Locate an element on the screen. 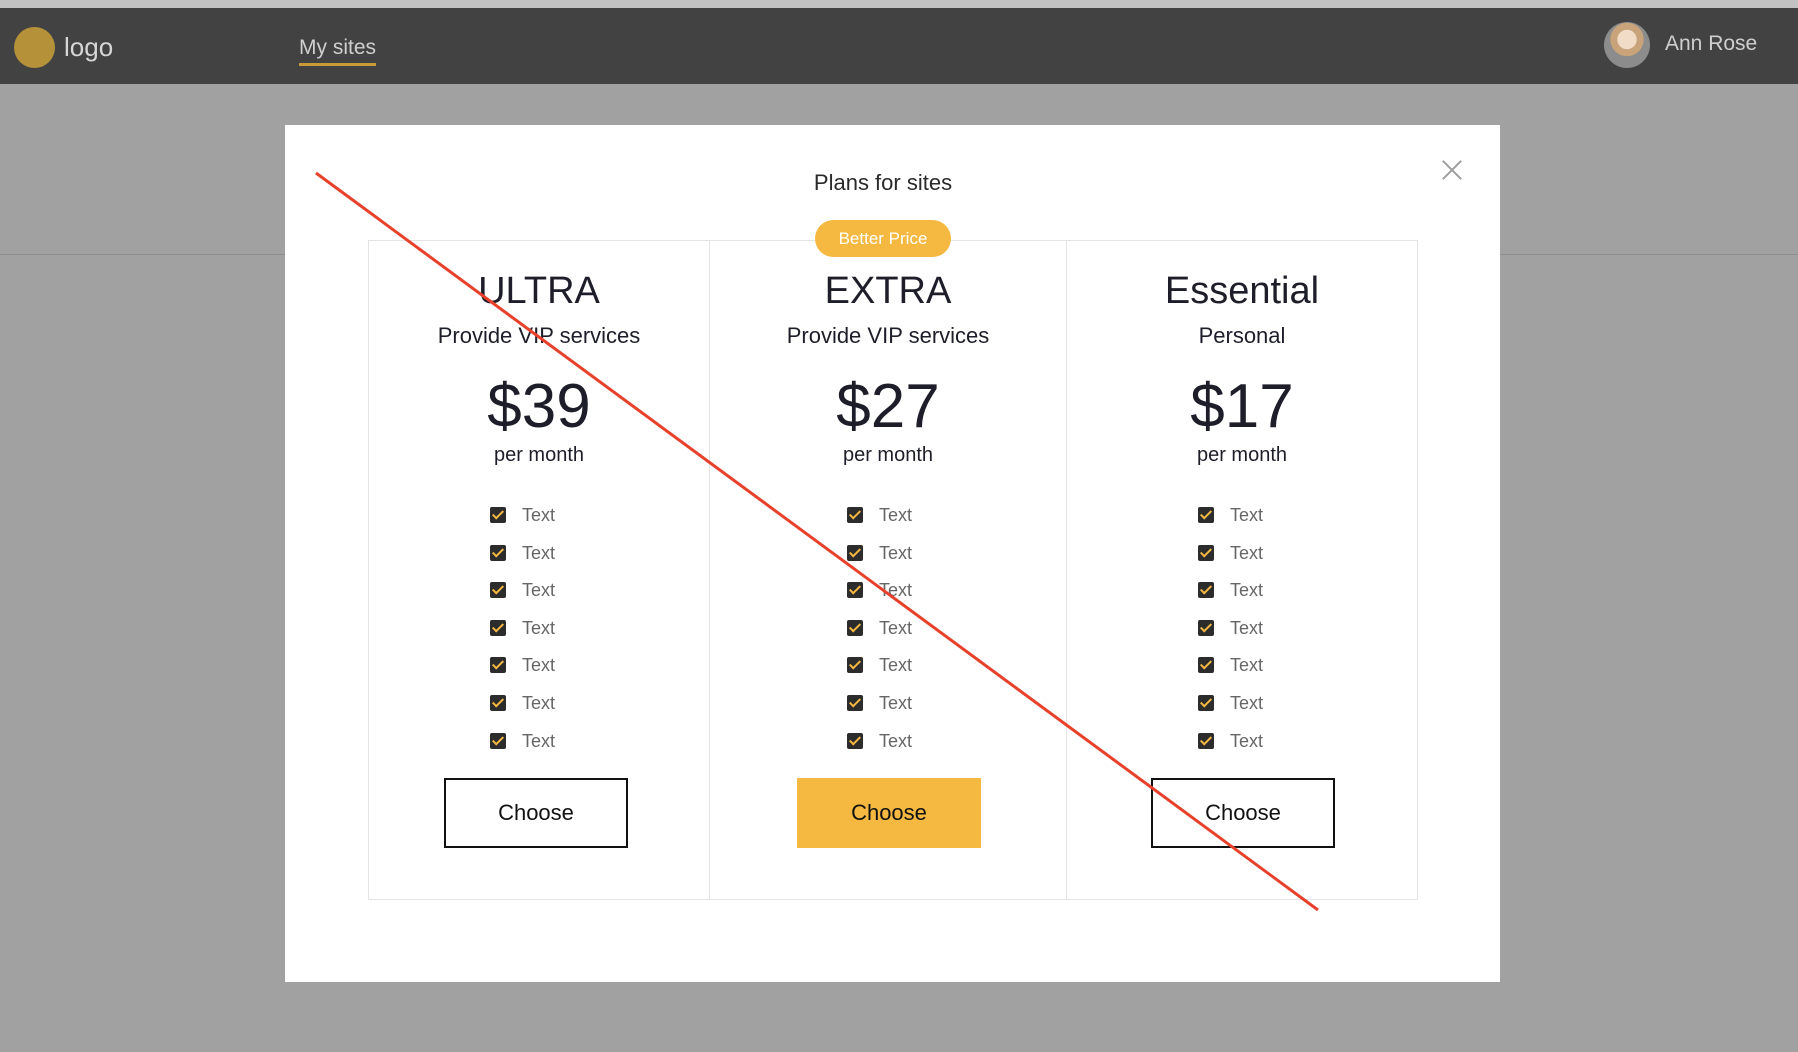  nav-link-my-sites: My sites is located at coordinates (338, 51).